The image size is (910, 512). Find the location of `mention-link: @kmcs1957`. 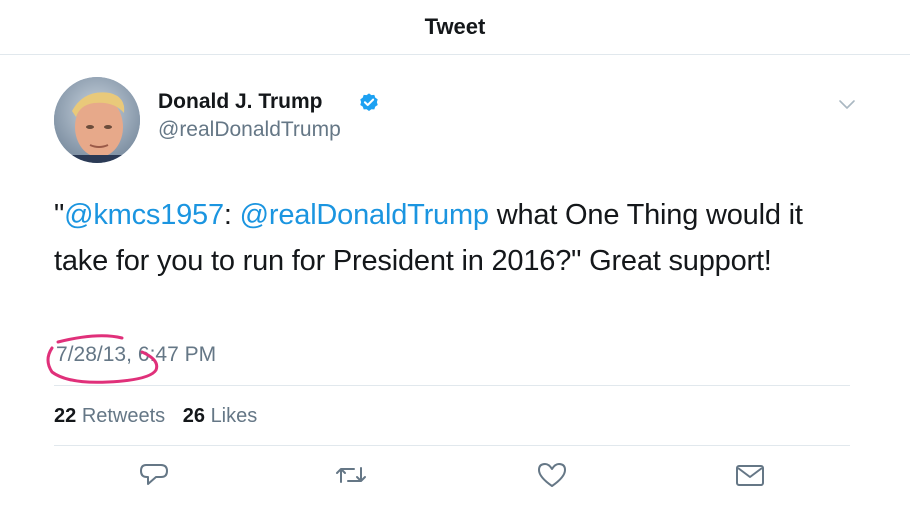

mention-link: @kmcs1957 is located at coordinates (144, 215).